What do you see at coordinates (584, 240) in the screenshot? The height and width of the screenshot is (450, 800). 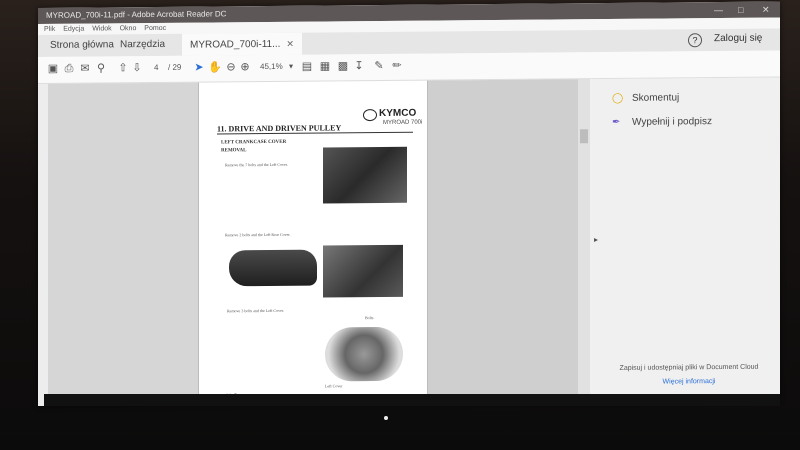 I see `vertical-scrollbar` at bounding box center [584, 240].